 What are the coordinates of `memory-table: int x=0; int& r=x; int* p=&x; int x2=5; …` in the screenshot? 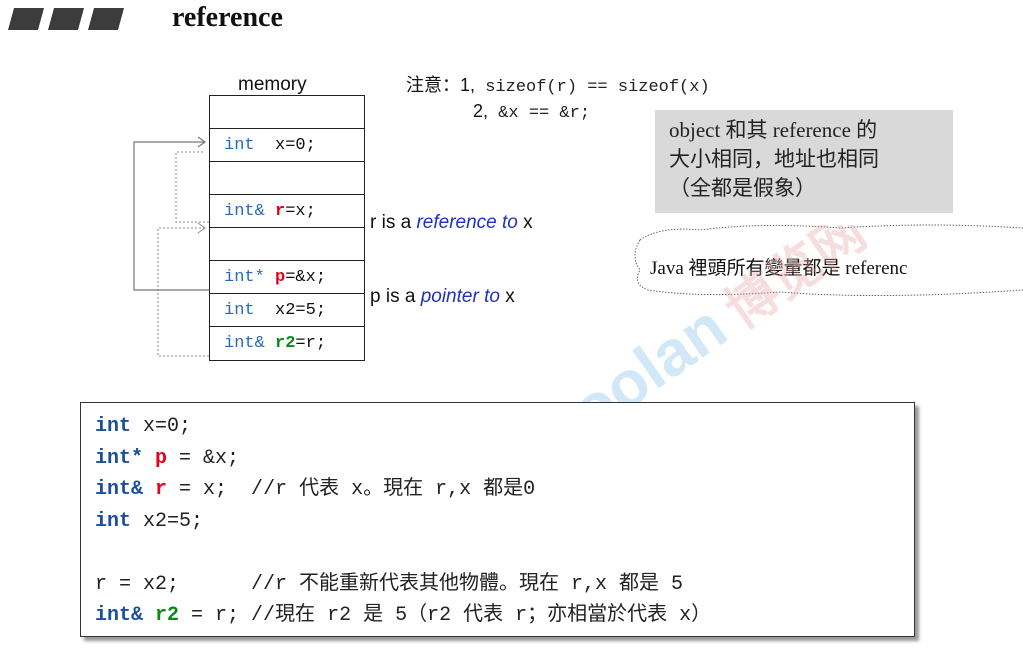 It's located at (287, 228).